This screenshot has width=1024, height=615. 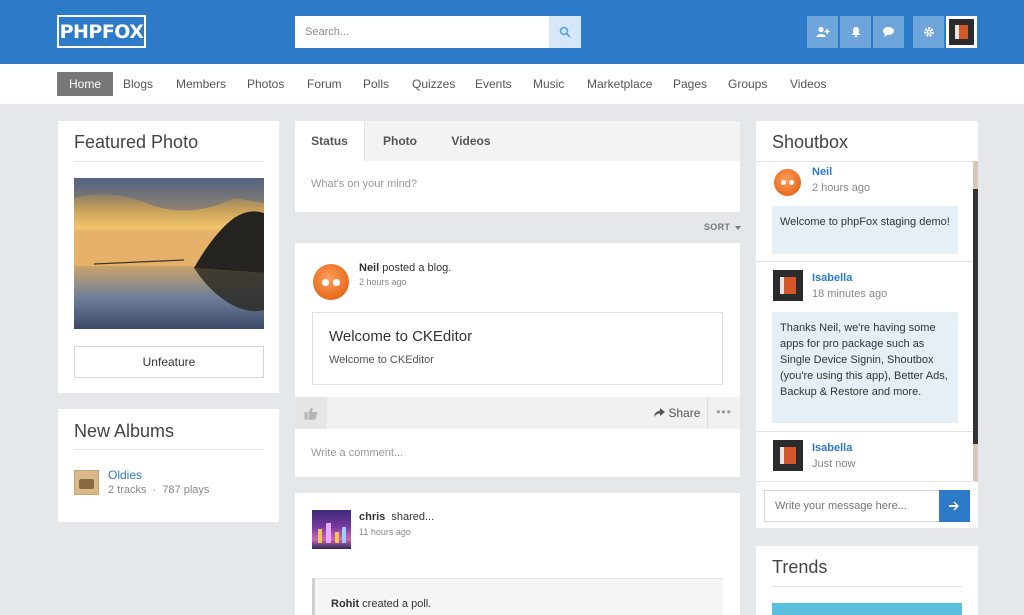 What do you see at coordinates (372, 517) in the screenshot?
I see `author-name-link: chris` at bounding box center [372, 517].